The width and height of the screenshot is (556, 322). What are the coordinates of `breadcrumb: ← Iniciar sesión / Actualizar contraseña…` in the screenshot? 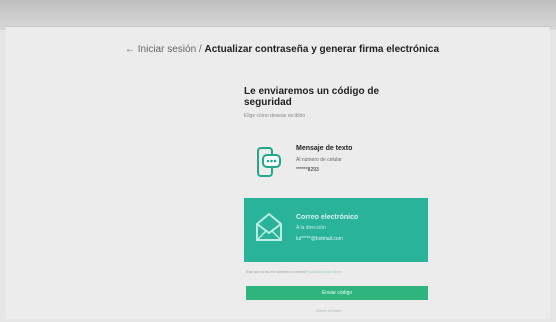 It's located at (282, 49).